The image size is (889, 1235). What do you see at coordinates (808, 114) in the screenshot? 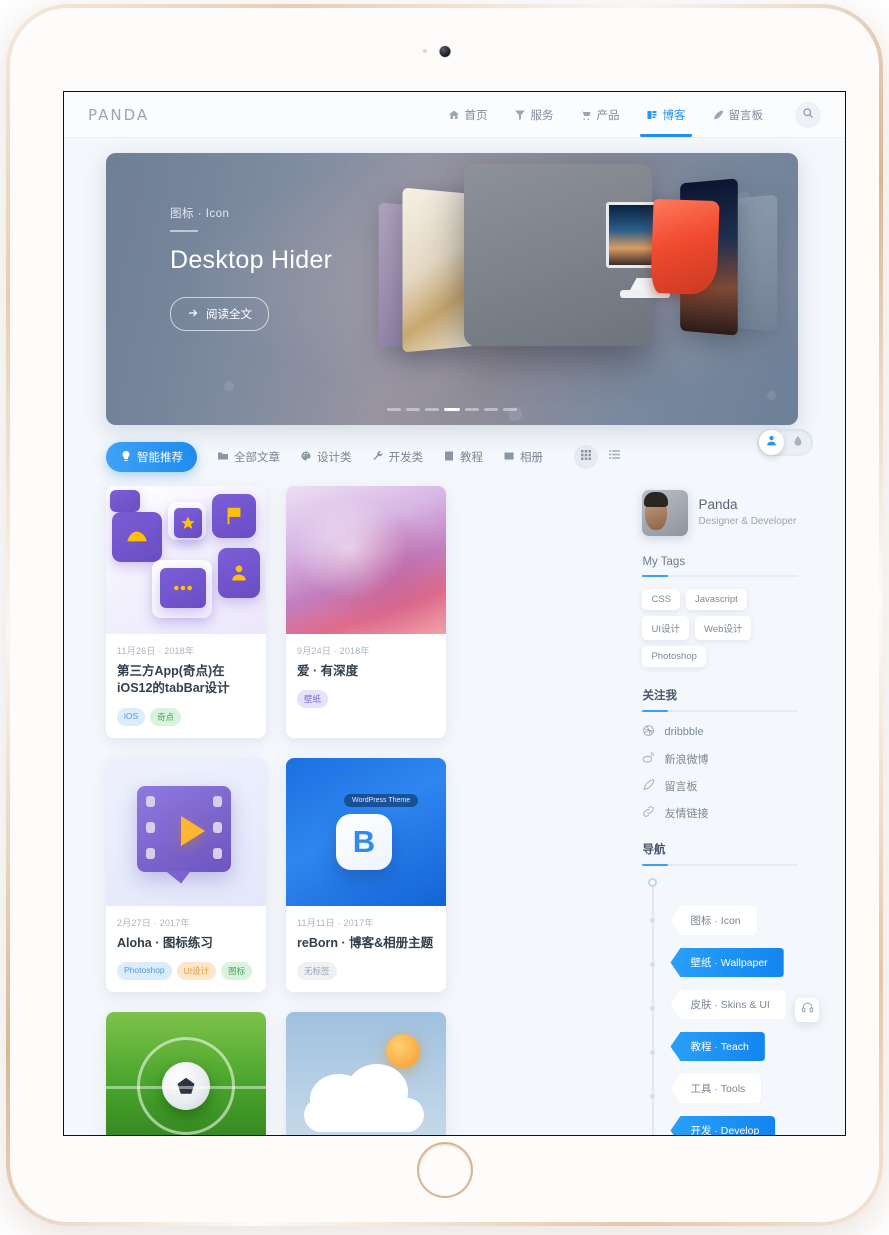
I see `search-button` at bounding box center [808, 114].